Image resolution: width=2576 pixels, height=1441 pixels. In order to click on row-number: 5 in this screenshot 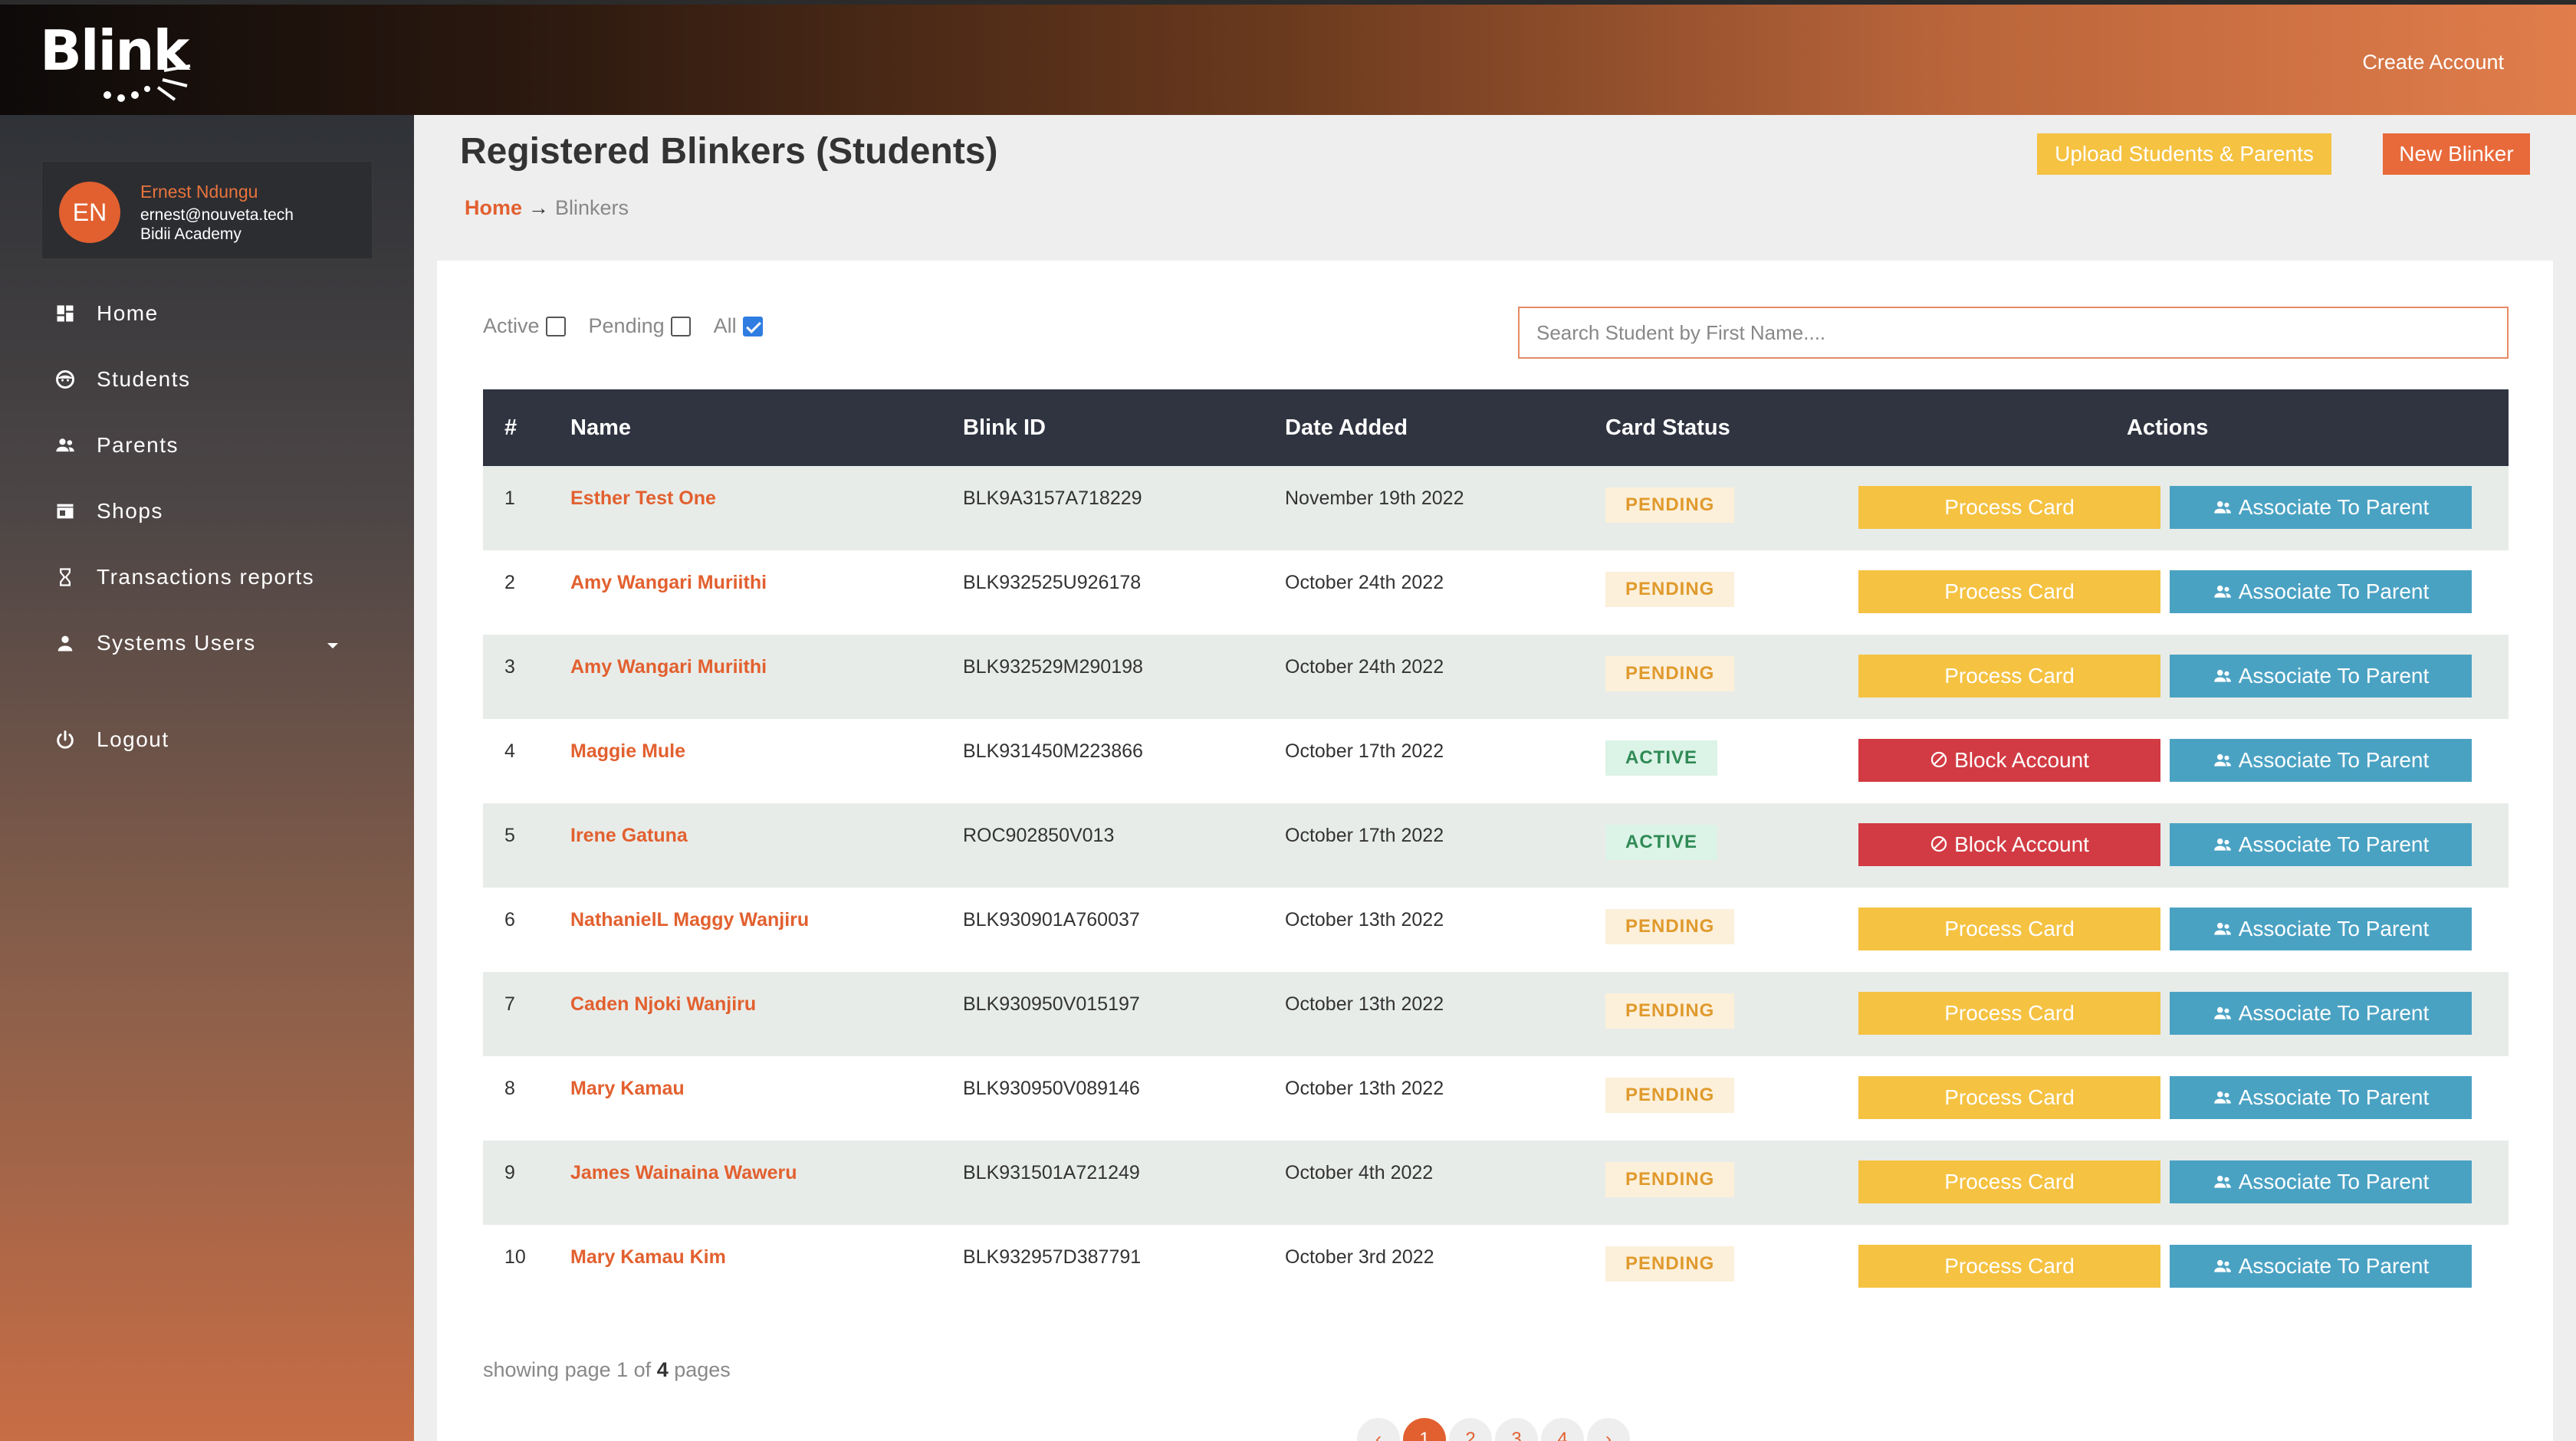, I will do `click(510, 835)`.